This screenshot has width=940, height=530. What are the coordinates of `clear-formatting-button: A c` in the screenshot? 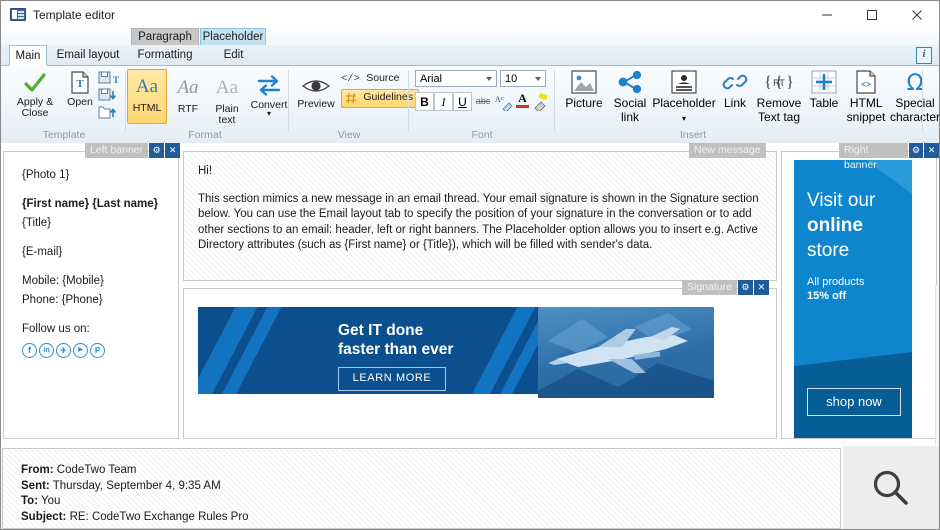 It's located at (504, 101).